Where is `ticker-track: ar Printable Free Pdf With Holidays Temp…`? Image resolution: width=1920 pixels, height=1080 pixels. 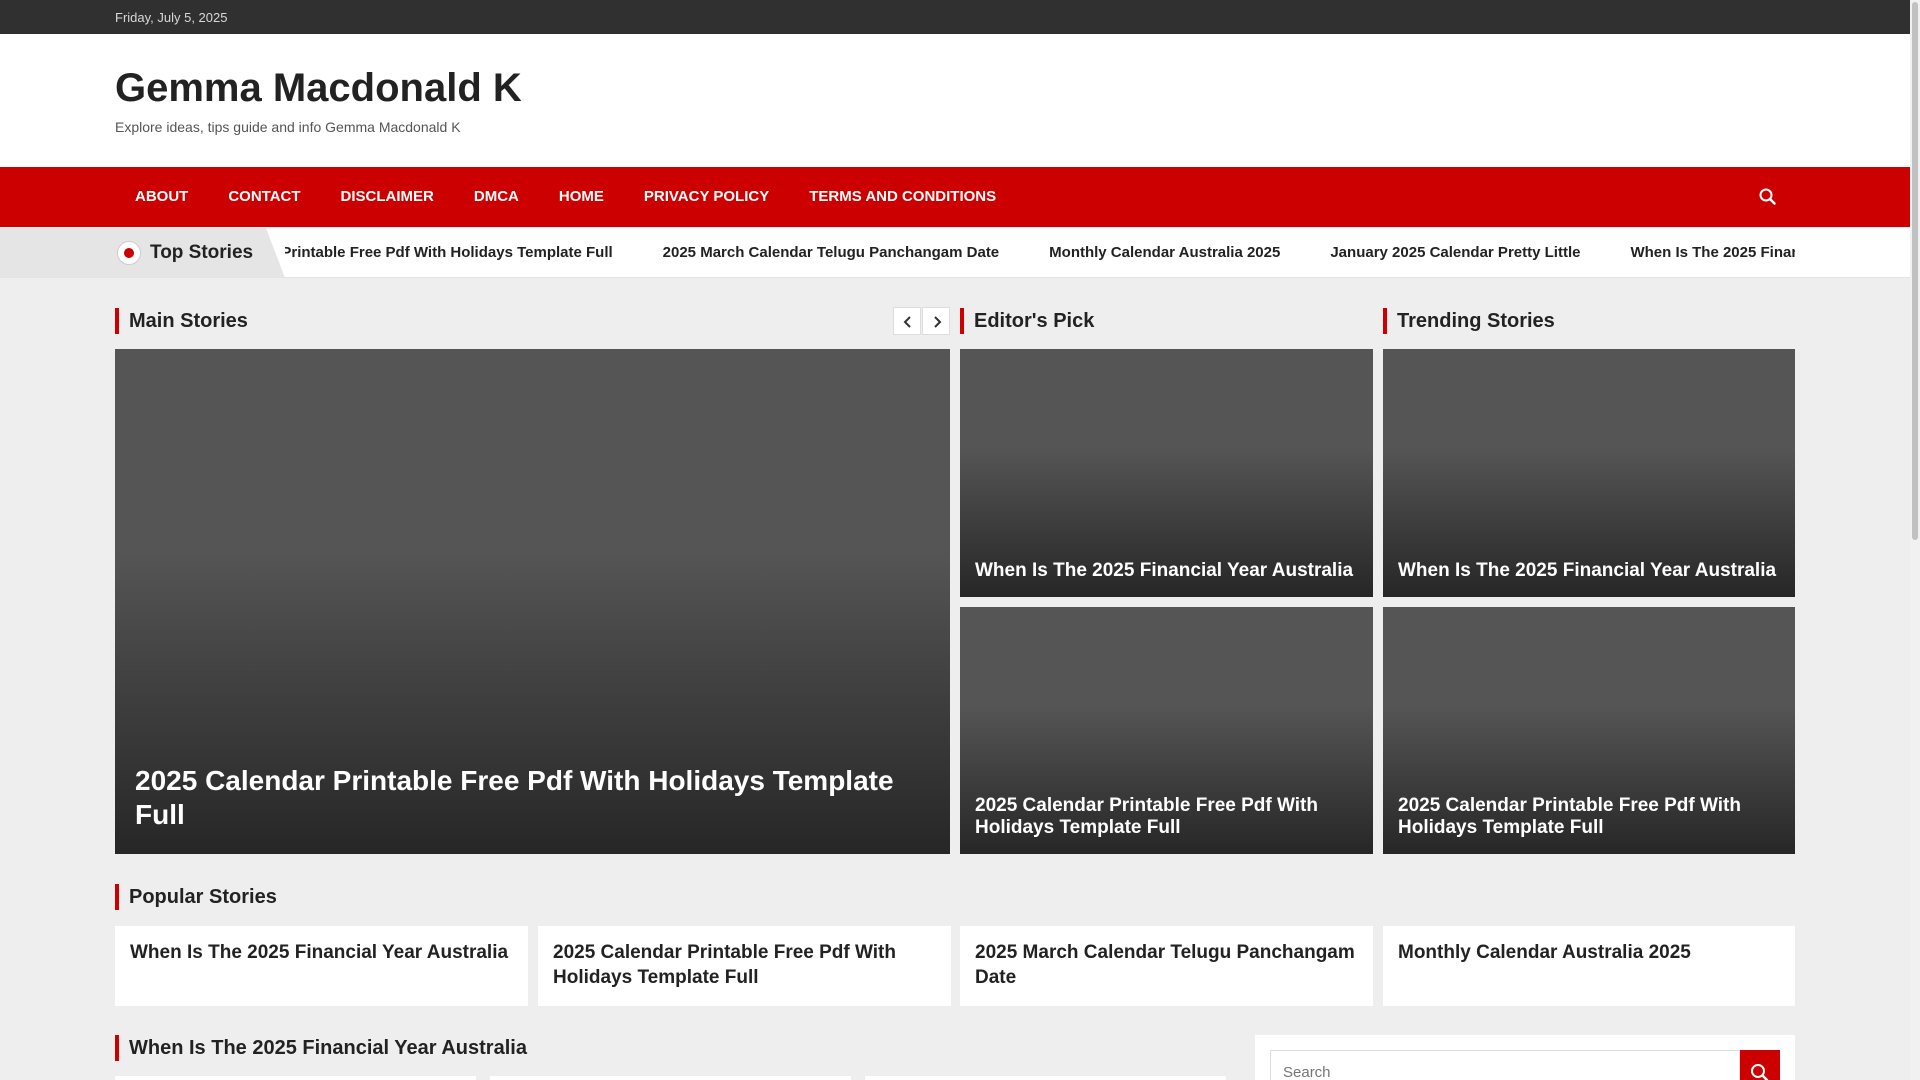
ticker-track: ar Printable Free Pdf With Holidays Temp… is located at coordinates (1040, 252).